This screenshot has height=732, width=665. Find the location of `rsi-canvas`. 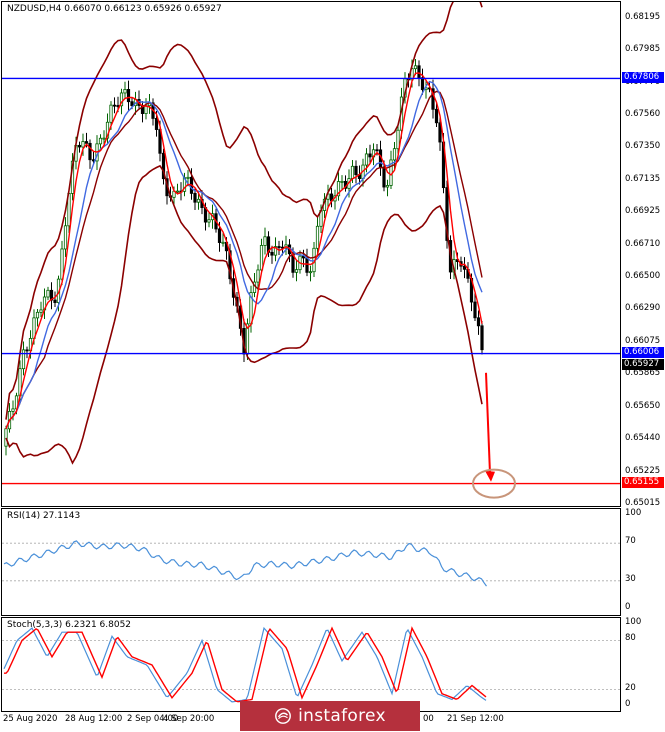

rsi-canvas is located at coordinates (311, 562).